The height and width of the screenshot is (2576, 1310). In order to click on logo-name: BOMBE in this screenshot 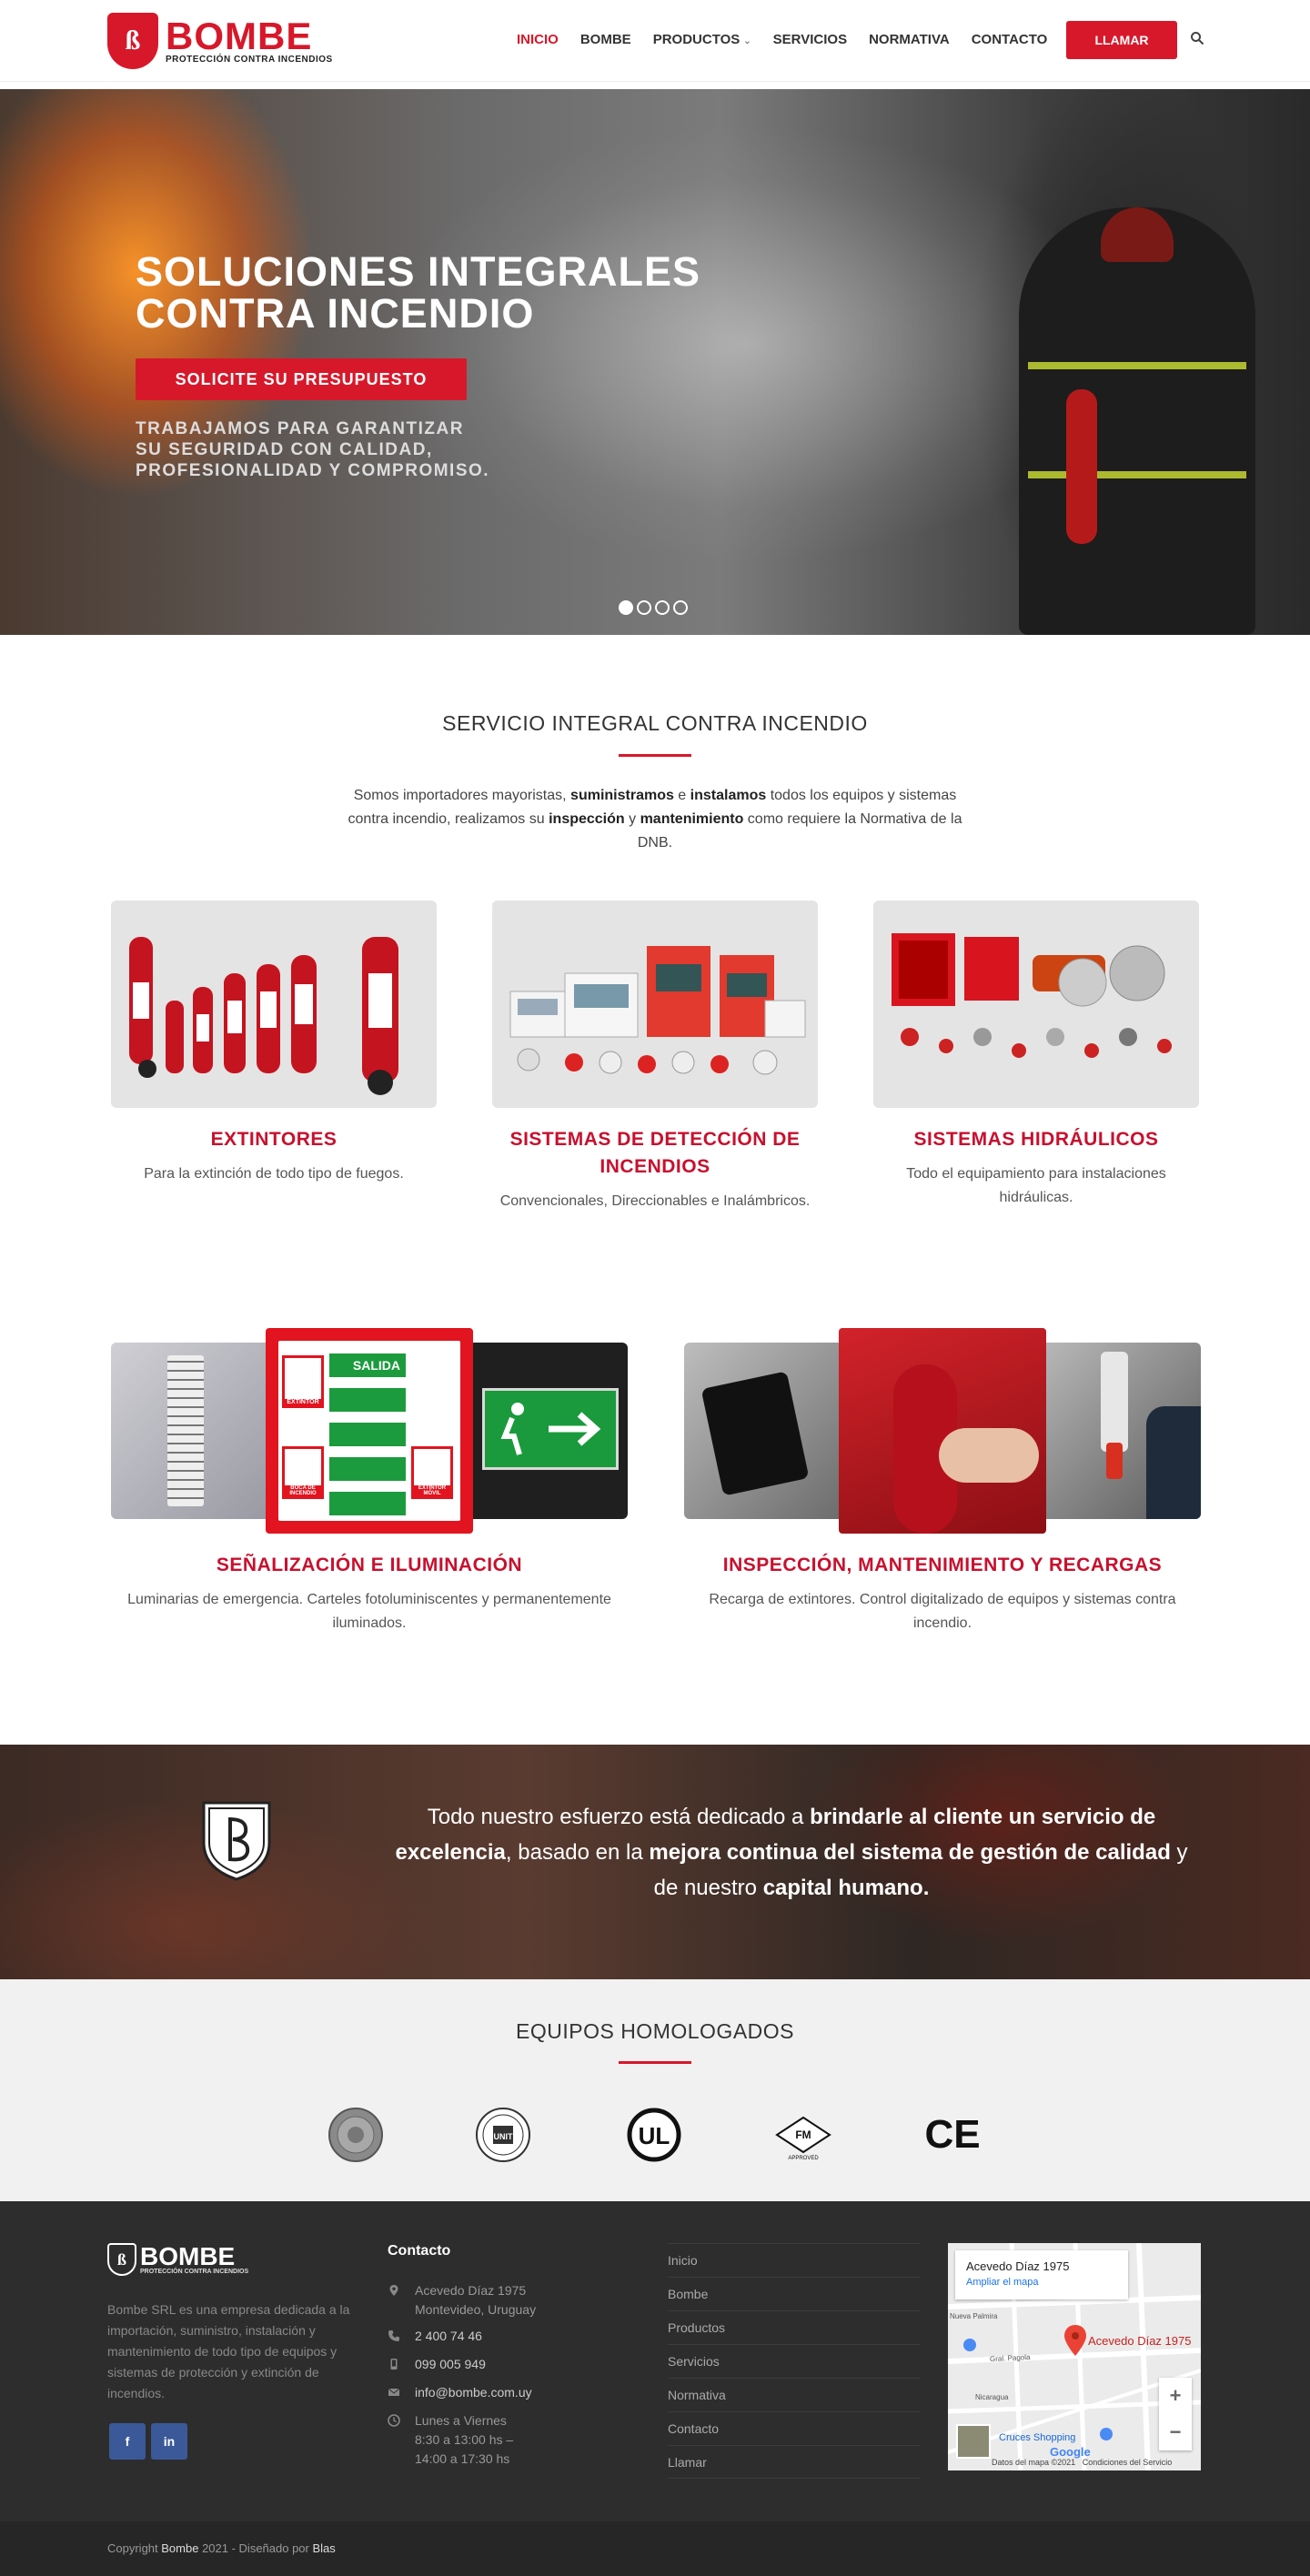, I will do `click(239, 35)`.